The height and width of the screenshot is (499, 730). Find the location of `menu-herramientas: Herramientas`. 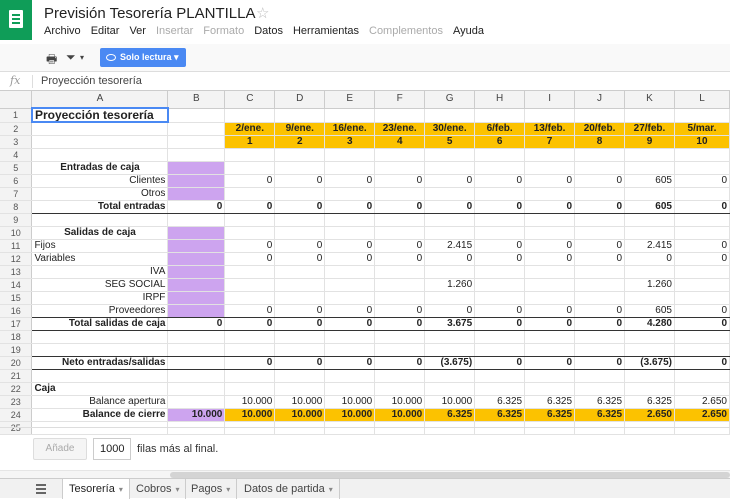

menu-herramientas: Herramientas is located at coordinates (326, 31).